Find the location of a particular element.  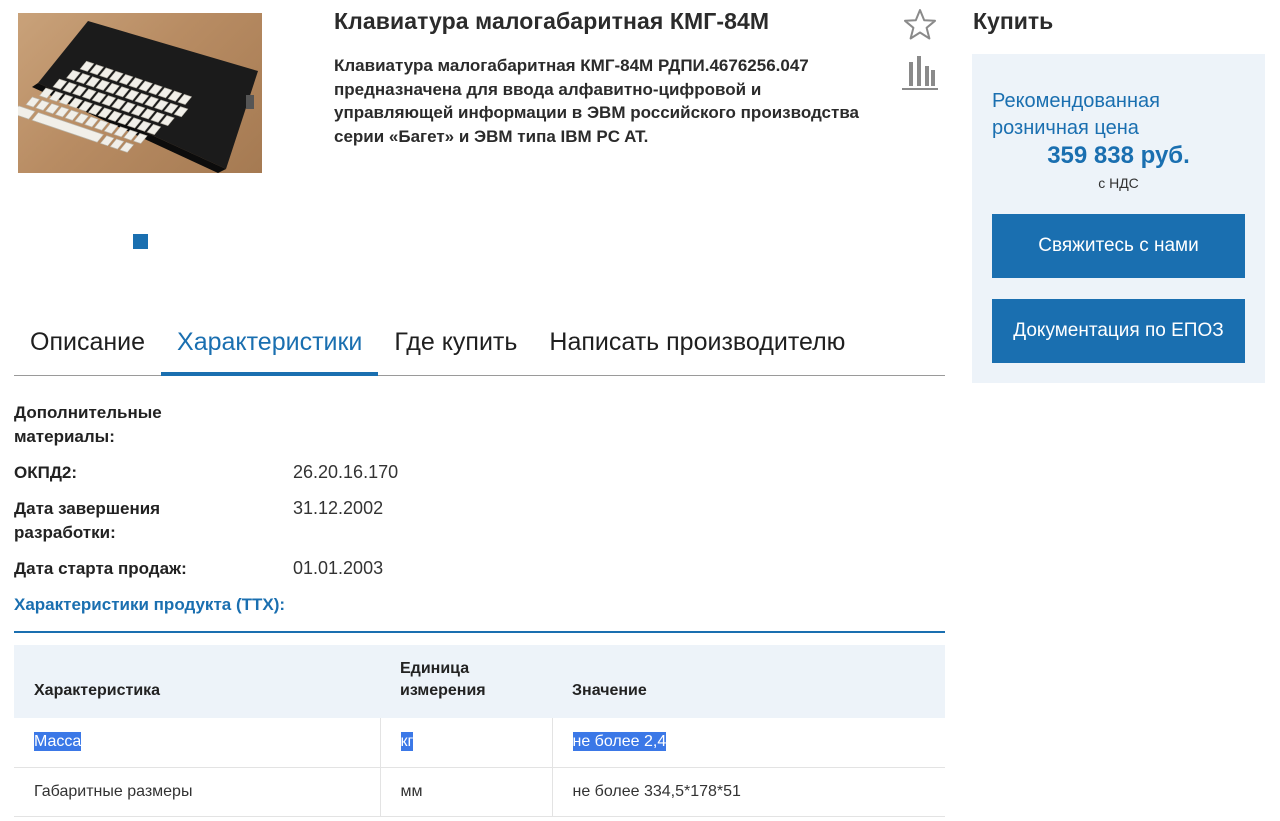

table-cell: не более 334,5*178*51 is located at coordinates (748, 792).